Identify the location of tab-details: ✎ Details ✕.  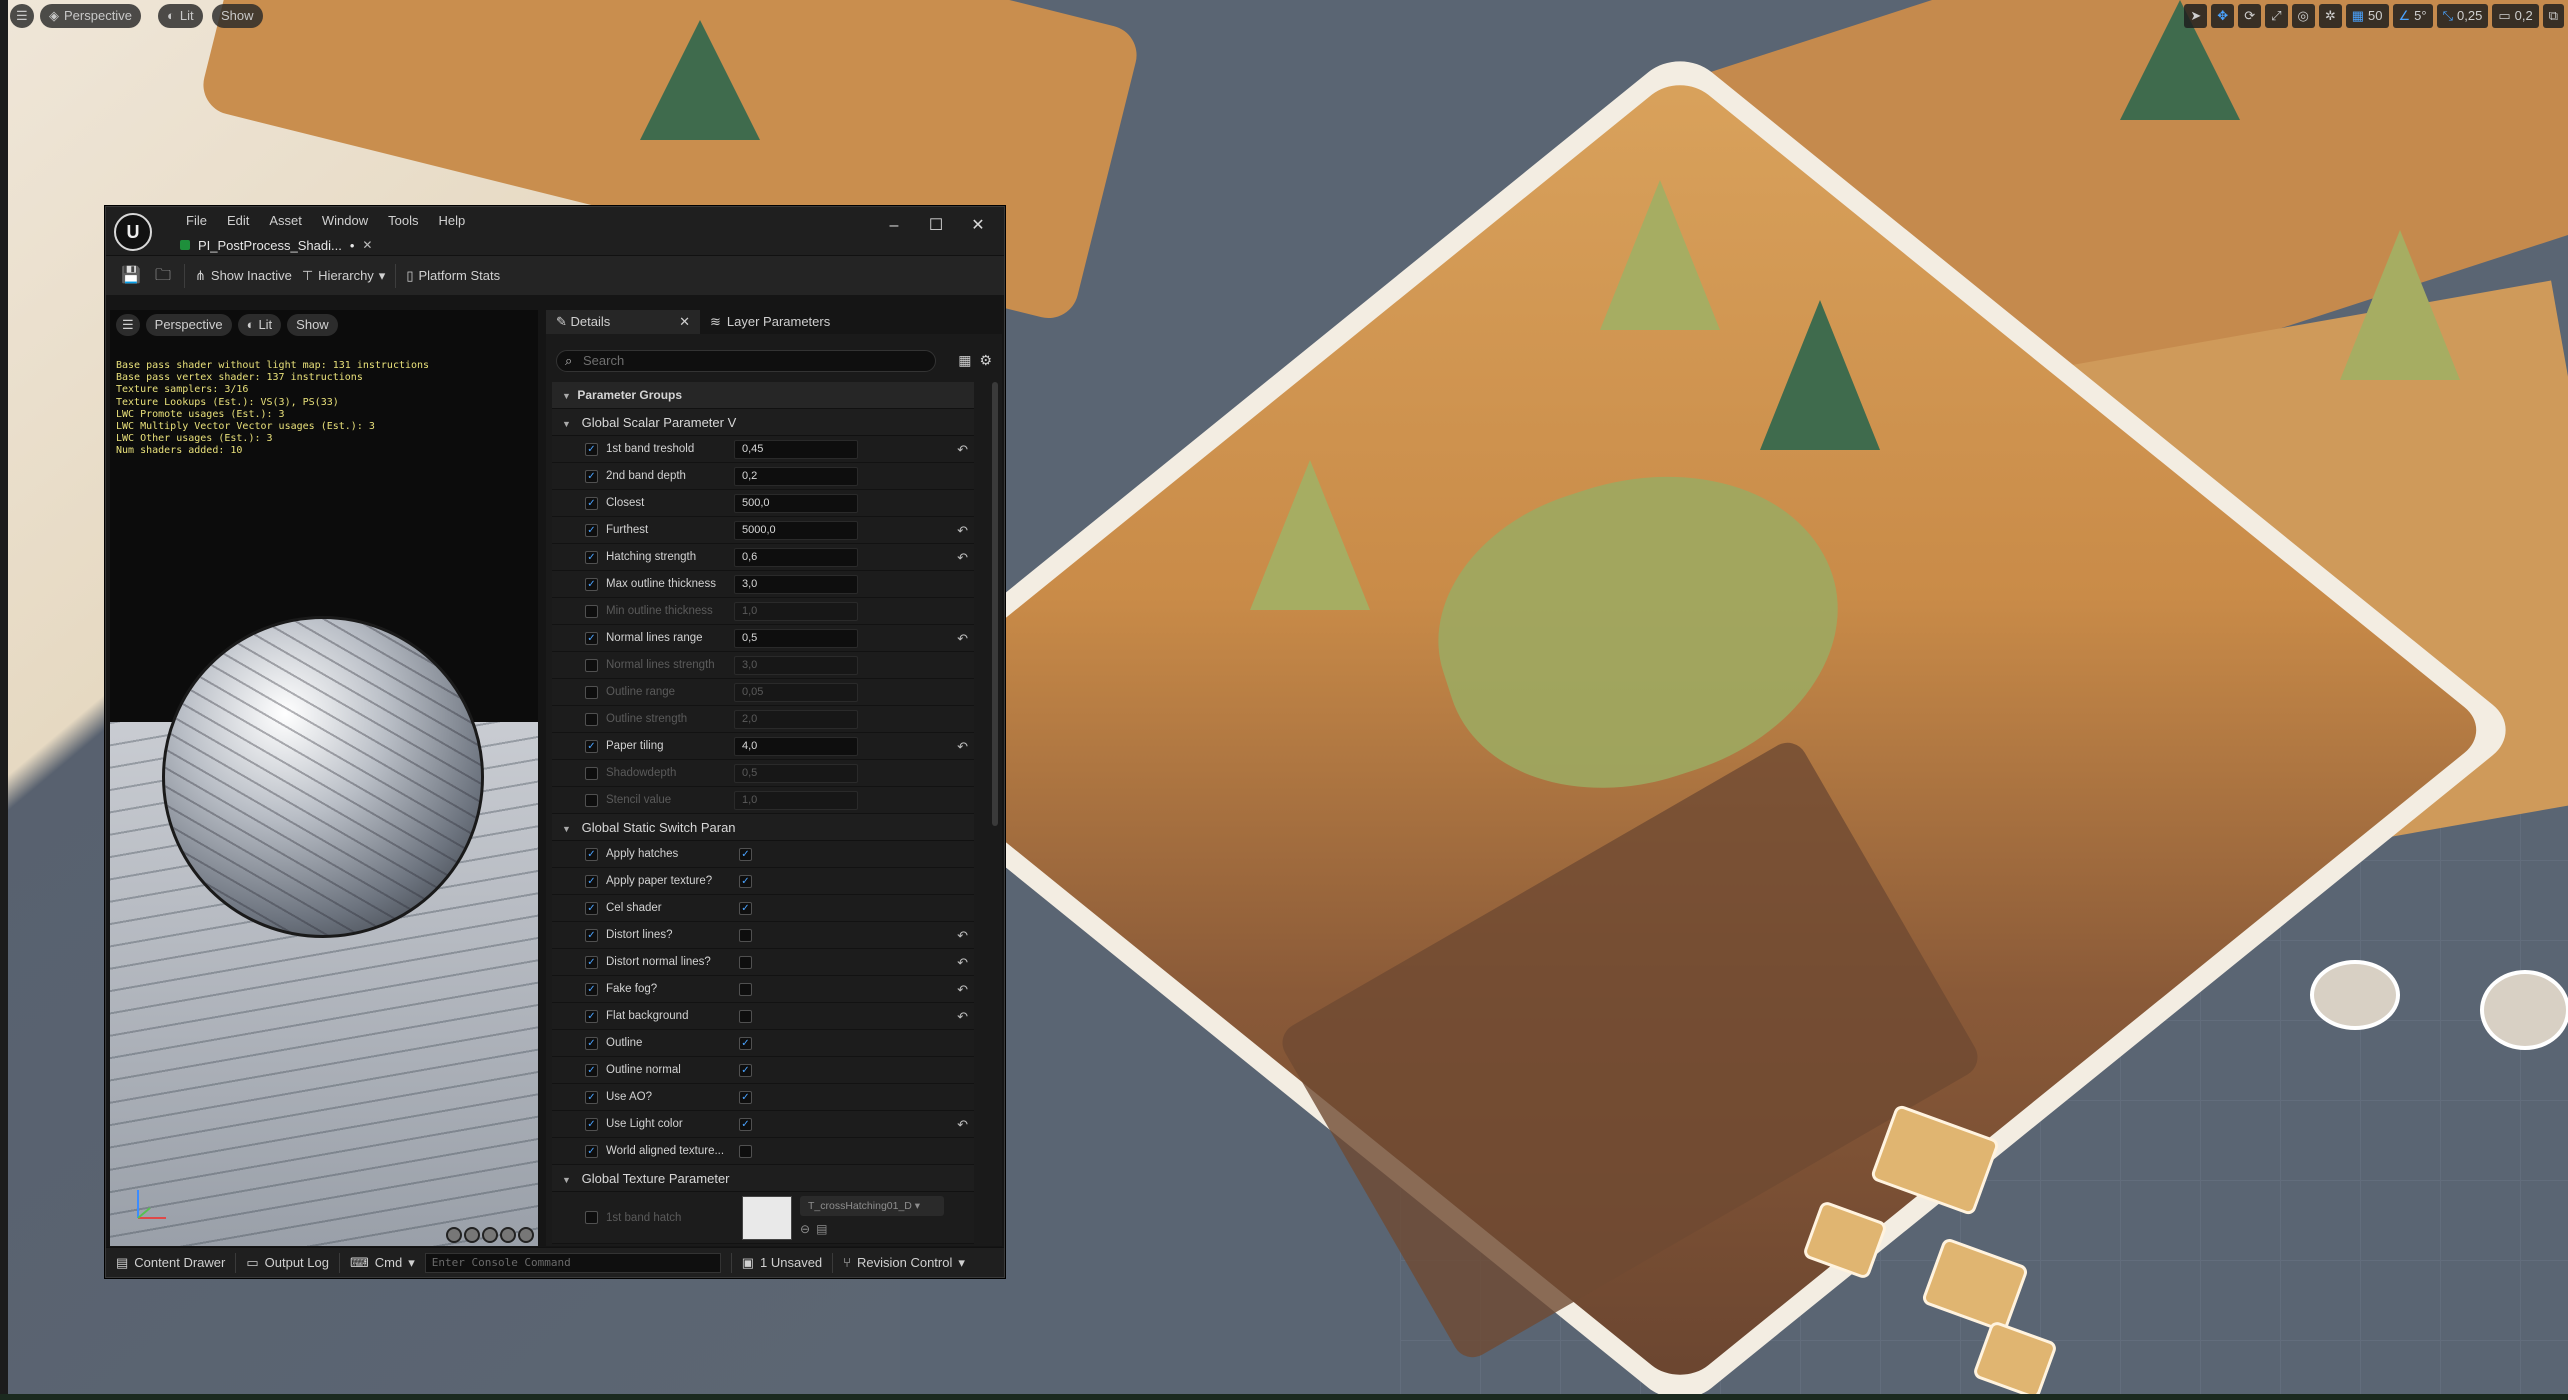
(623, 322).